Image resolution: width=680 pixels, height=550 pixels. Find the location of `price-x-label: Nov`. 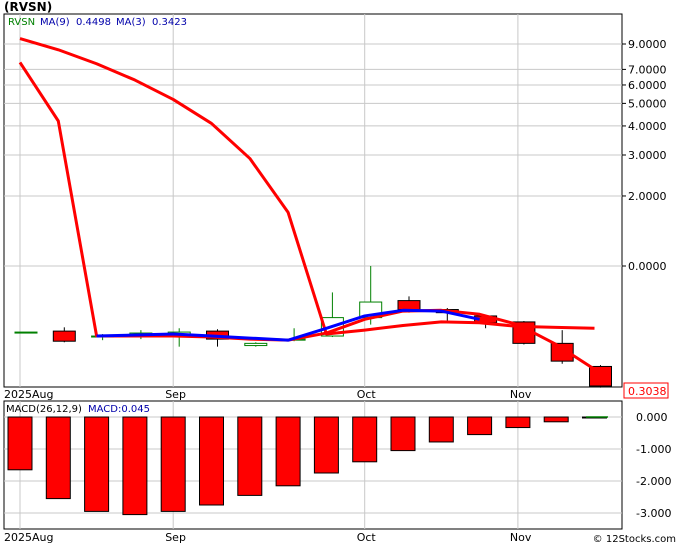

price-x-label: Nov is located at coordinates (521, 394).